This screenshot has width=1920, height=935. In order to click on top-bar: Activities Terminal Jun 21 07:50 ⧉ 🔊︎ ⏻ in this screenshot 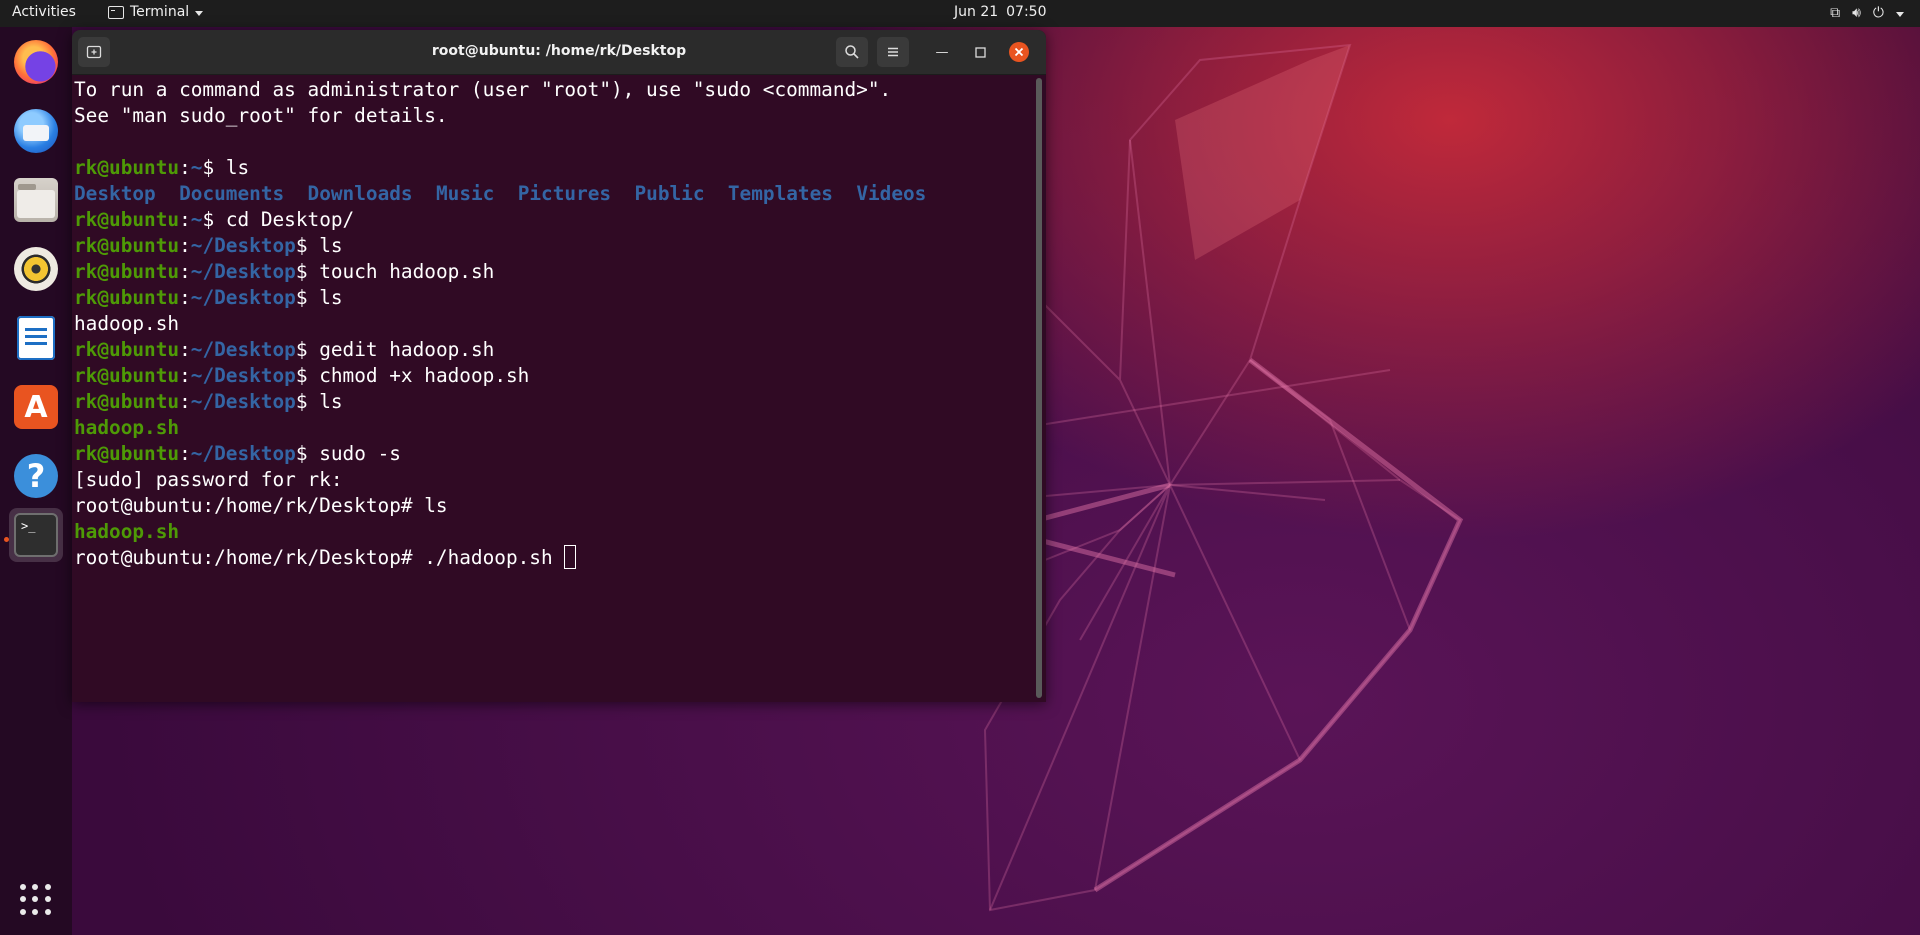, I will do `click(960, 13)`.